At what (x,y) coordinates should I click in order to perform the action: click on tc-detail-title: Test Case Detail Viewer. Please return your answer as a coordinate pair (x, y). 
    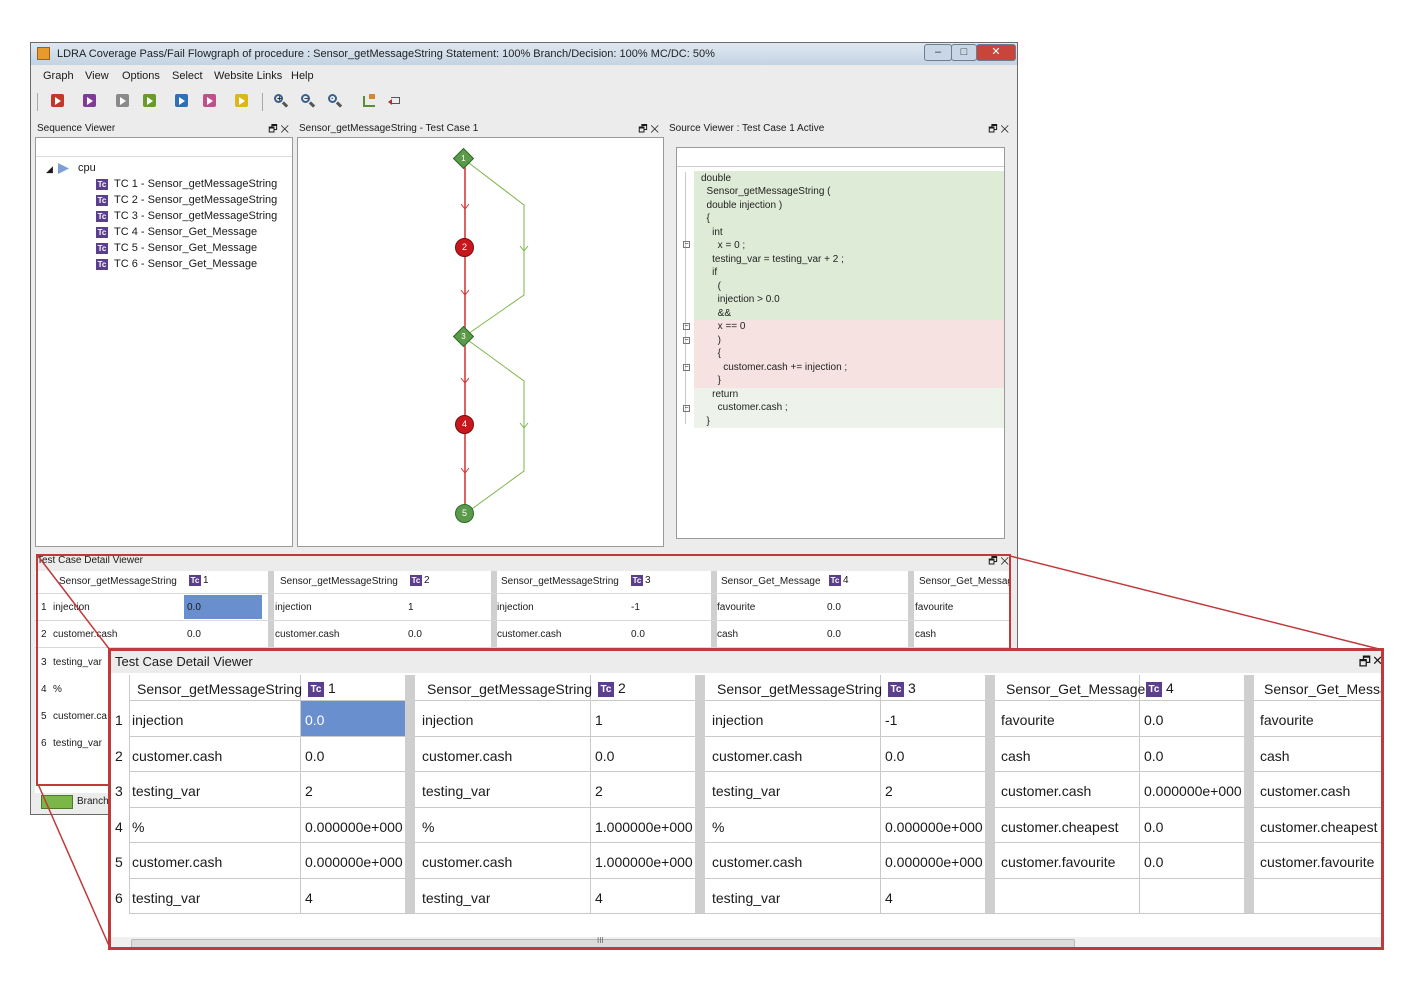
    Looking at the image, I should click on (184, 661).